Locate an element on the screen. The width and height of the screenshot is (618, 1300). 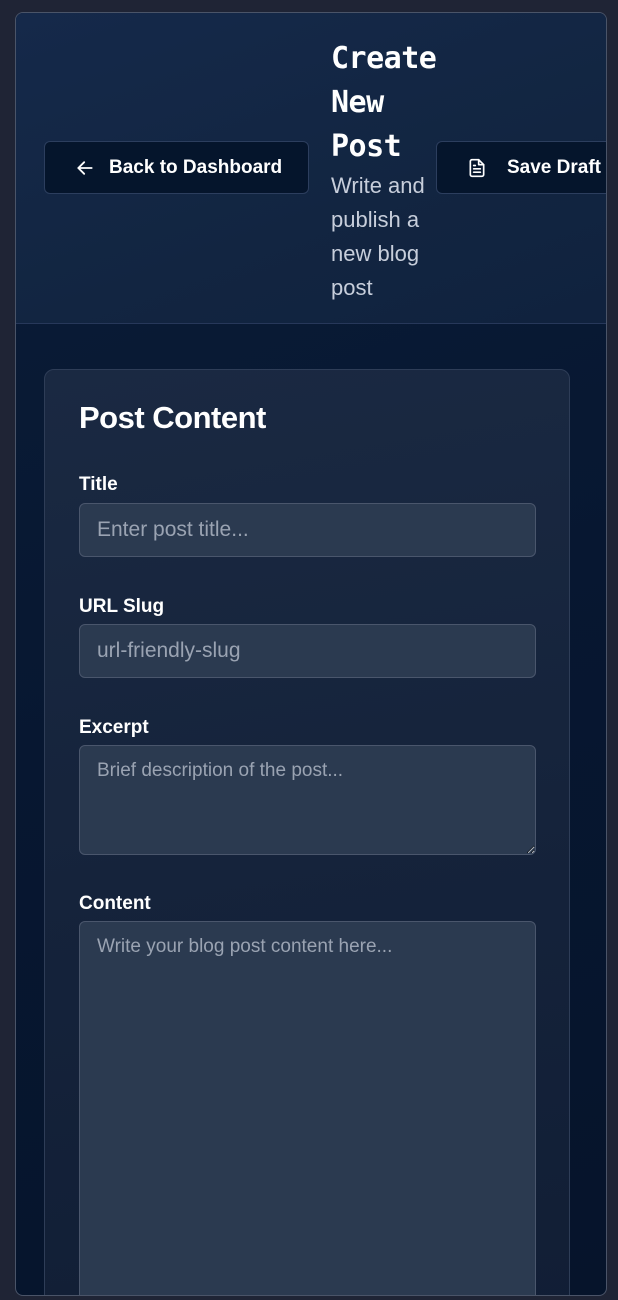
page-subtitle-line: publish a is located at coordinates (375, 219).